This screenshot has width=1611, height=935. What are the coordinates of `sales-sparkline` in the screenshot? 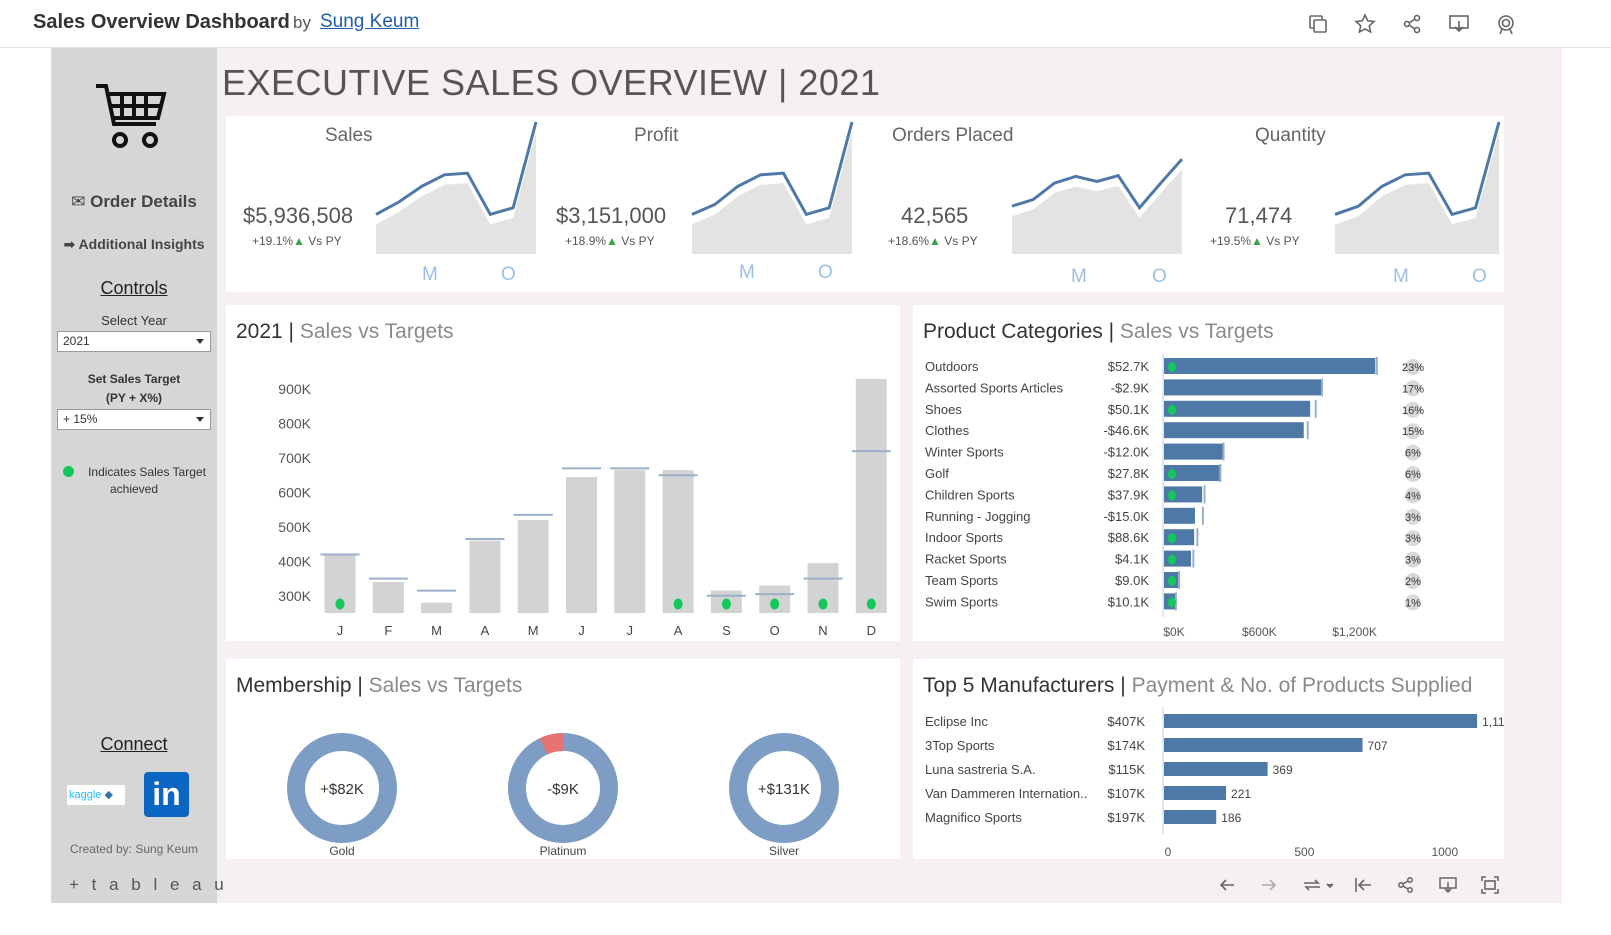 It's located at (456, 187).